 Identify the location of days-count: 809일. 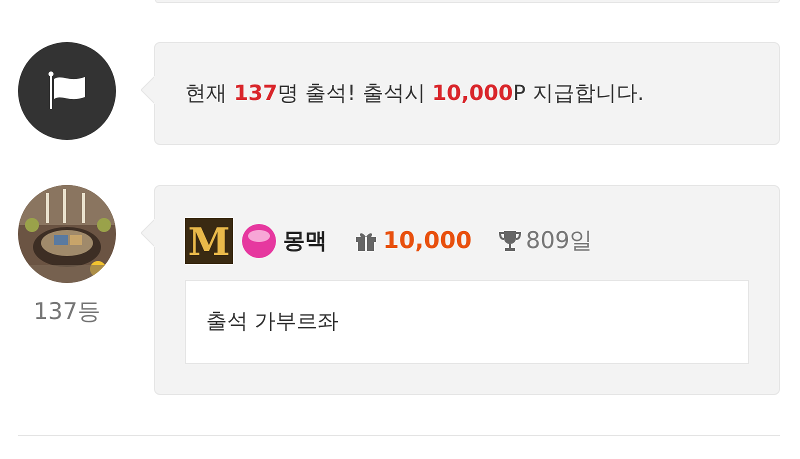
(559, 241).